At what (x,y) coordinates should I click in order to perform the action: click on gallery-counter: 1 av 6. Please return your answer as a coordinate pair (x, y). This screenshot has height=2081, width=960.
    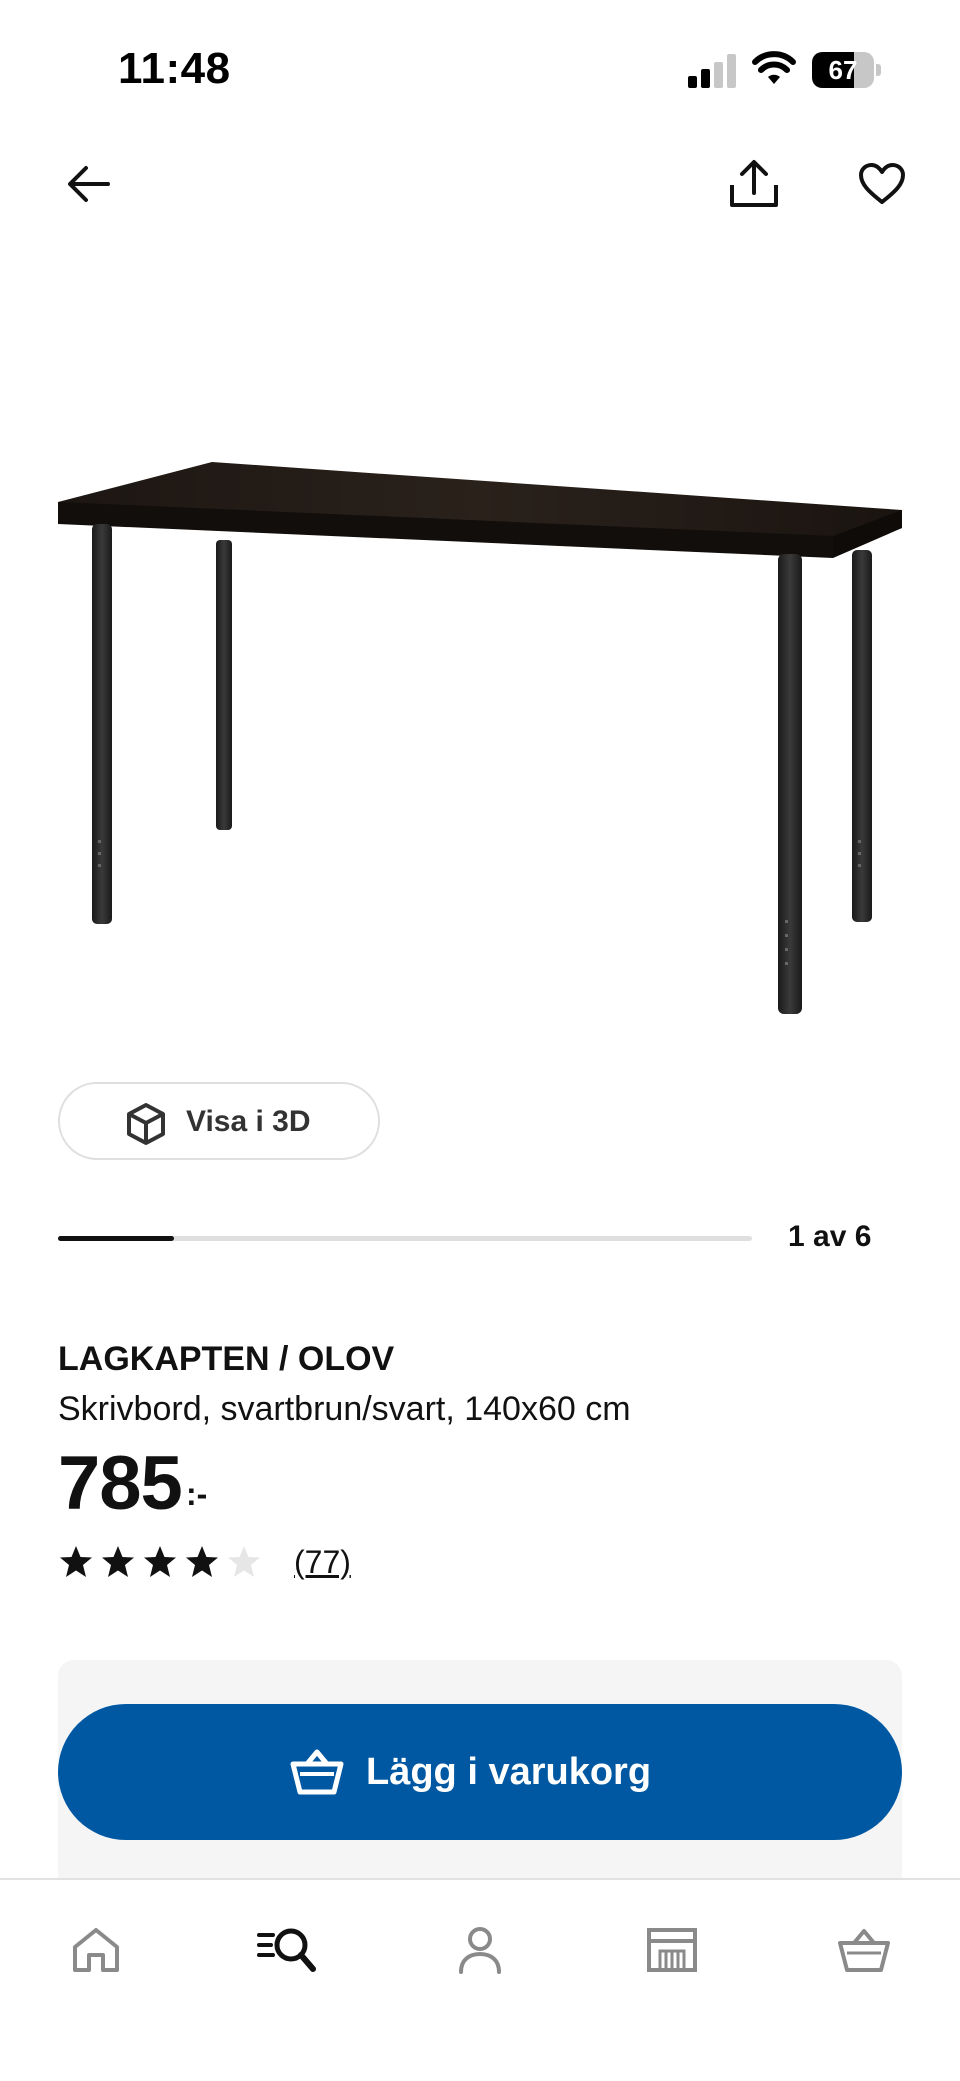
    Looking at the image, I should click on (830, 1236).